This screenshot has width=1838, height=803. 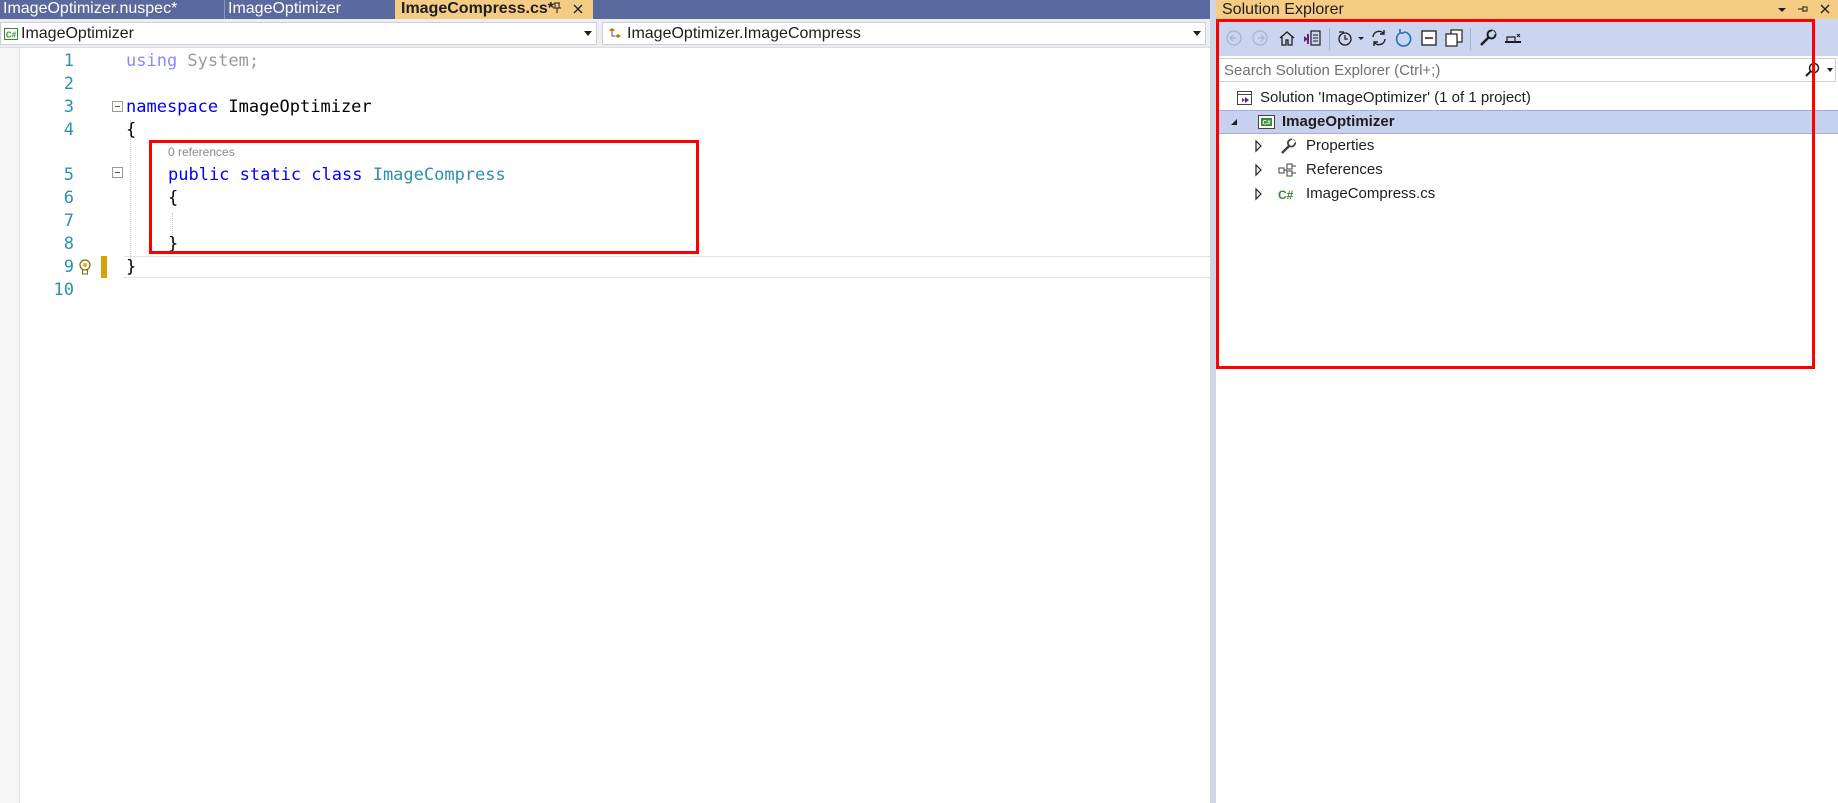 I want to click on code-keyword: public static class, so click(x=265, y=175).